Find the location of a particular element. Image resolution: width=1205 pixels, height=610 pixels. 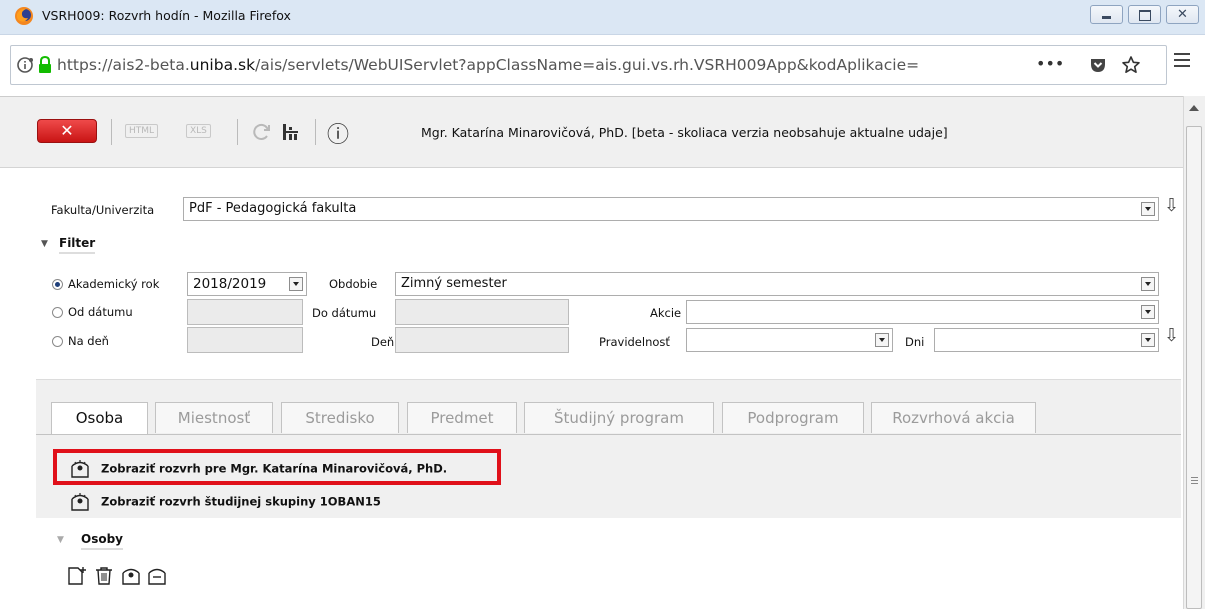

regularity-label: Pravidelnosť is located at coordinates (634, 342).